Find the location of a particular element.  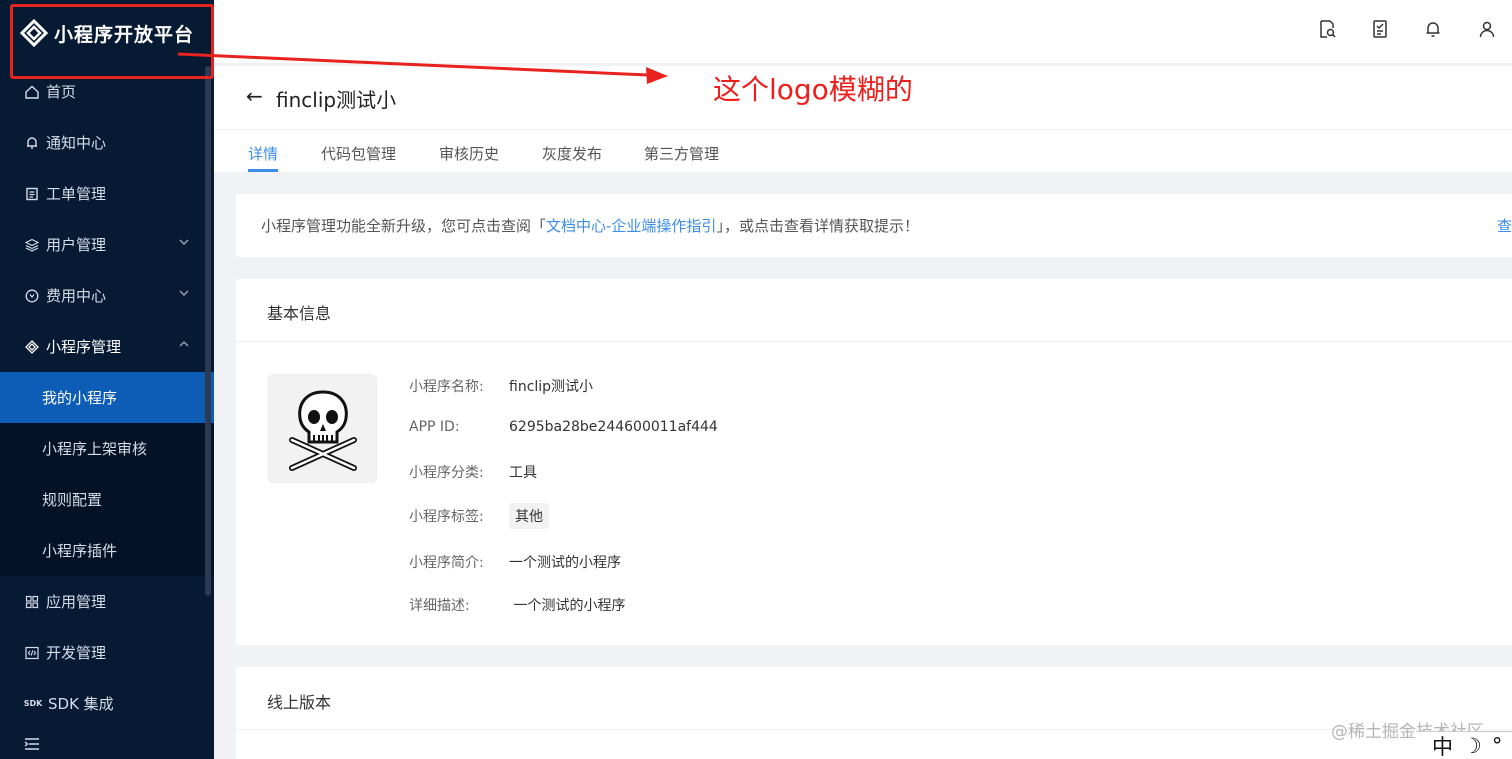

grid-icon is located at coordinates (32, 602).